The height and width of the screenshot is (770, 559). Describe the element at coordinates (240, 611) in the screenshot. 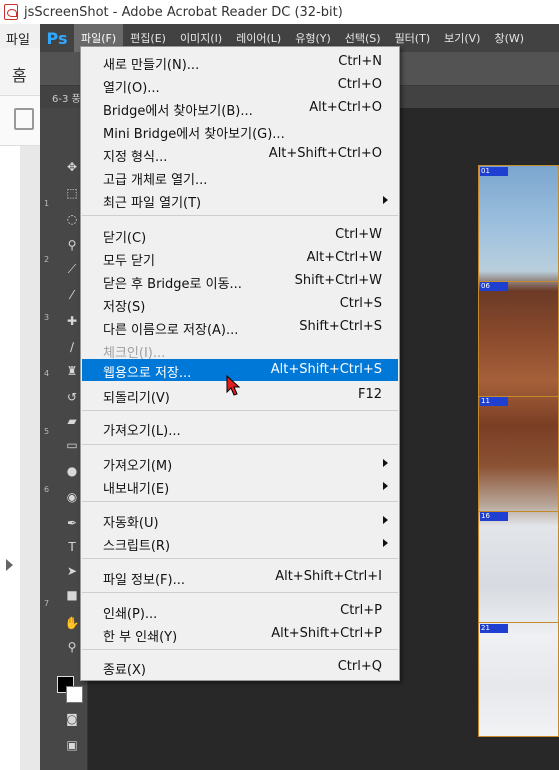

I see `menu-item-print: 인쇄(P)... Ctrl+P` at that location.